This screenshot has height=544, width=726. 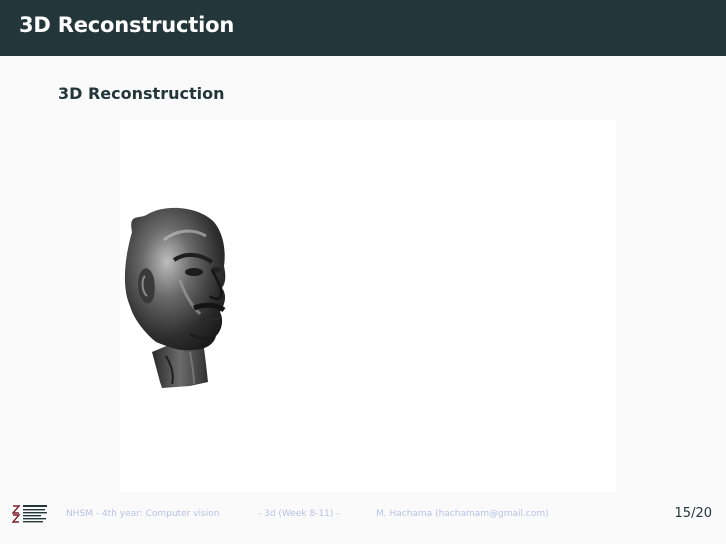 I want to click on slide-title: 3D Reconstruction, so click(x=127, y=25).